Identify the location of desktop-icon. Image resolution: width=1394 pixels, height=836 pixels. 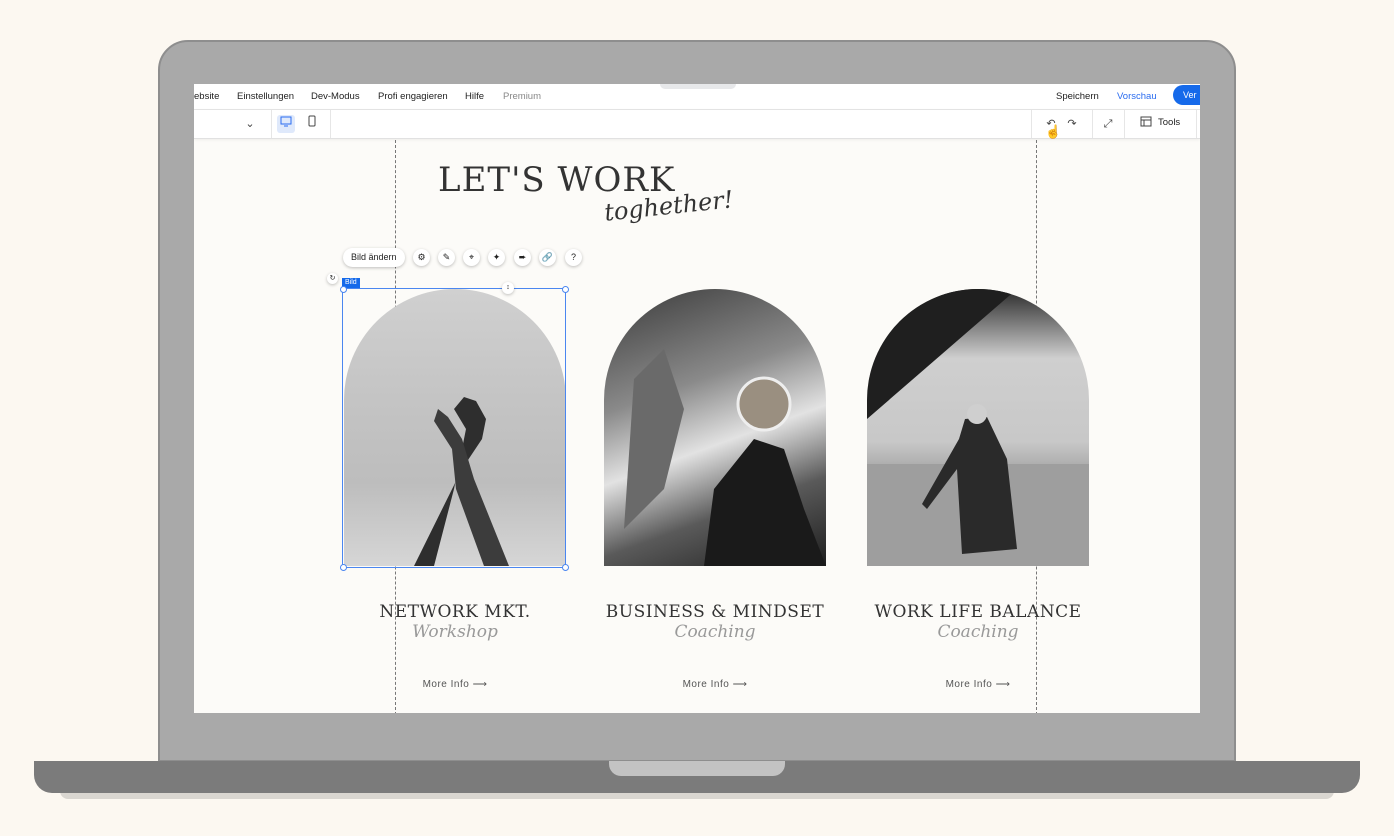
(286, 124).